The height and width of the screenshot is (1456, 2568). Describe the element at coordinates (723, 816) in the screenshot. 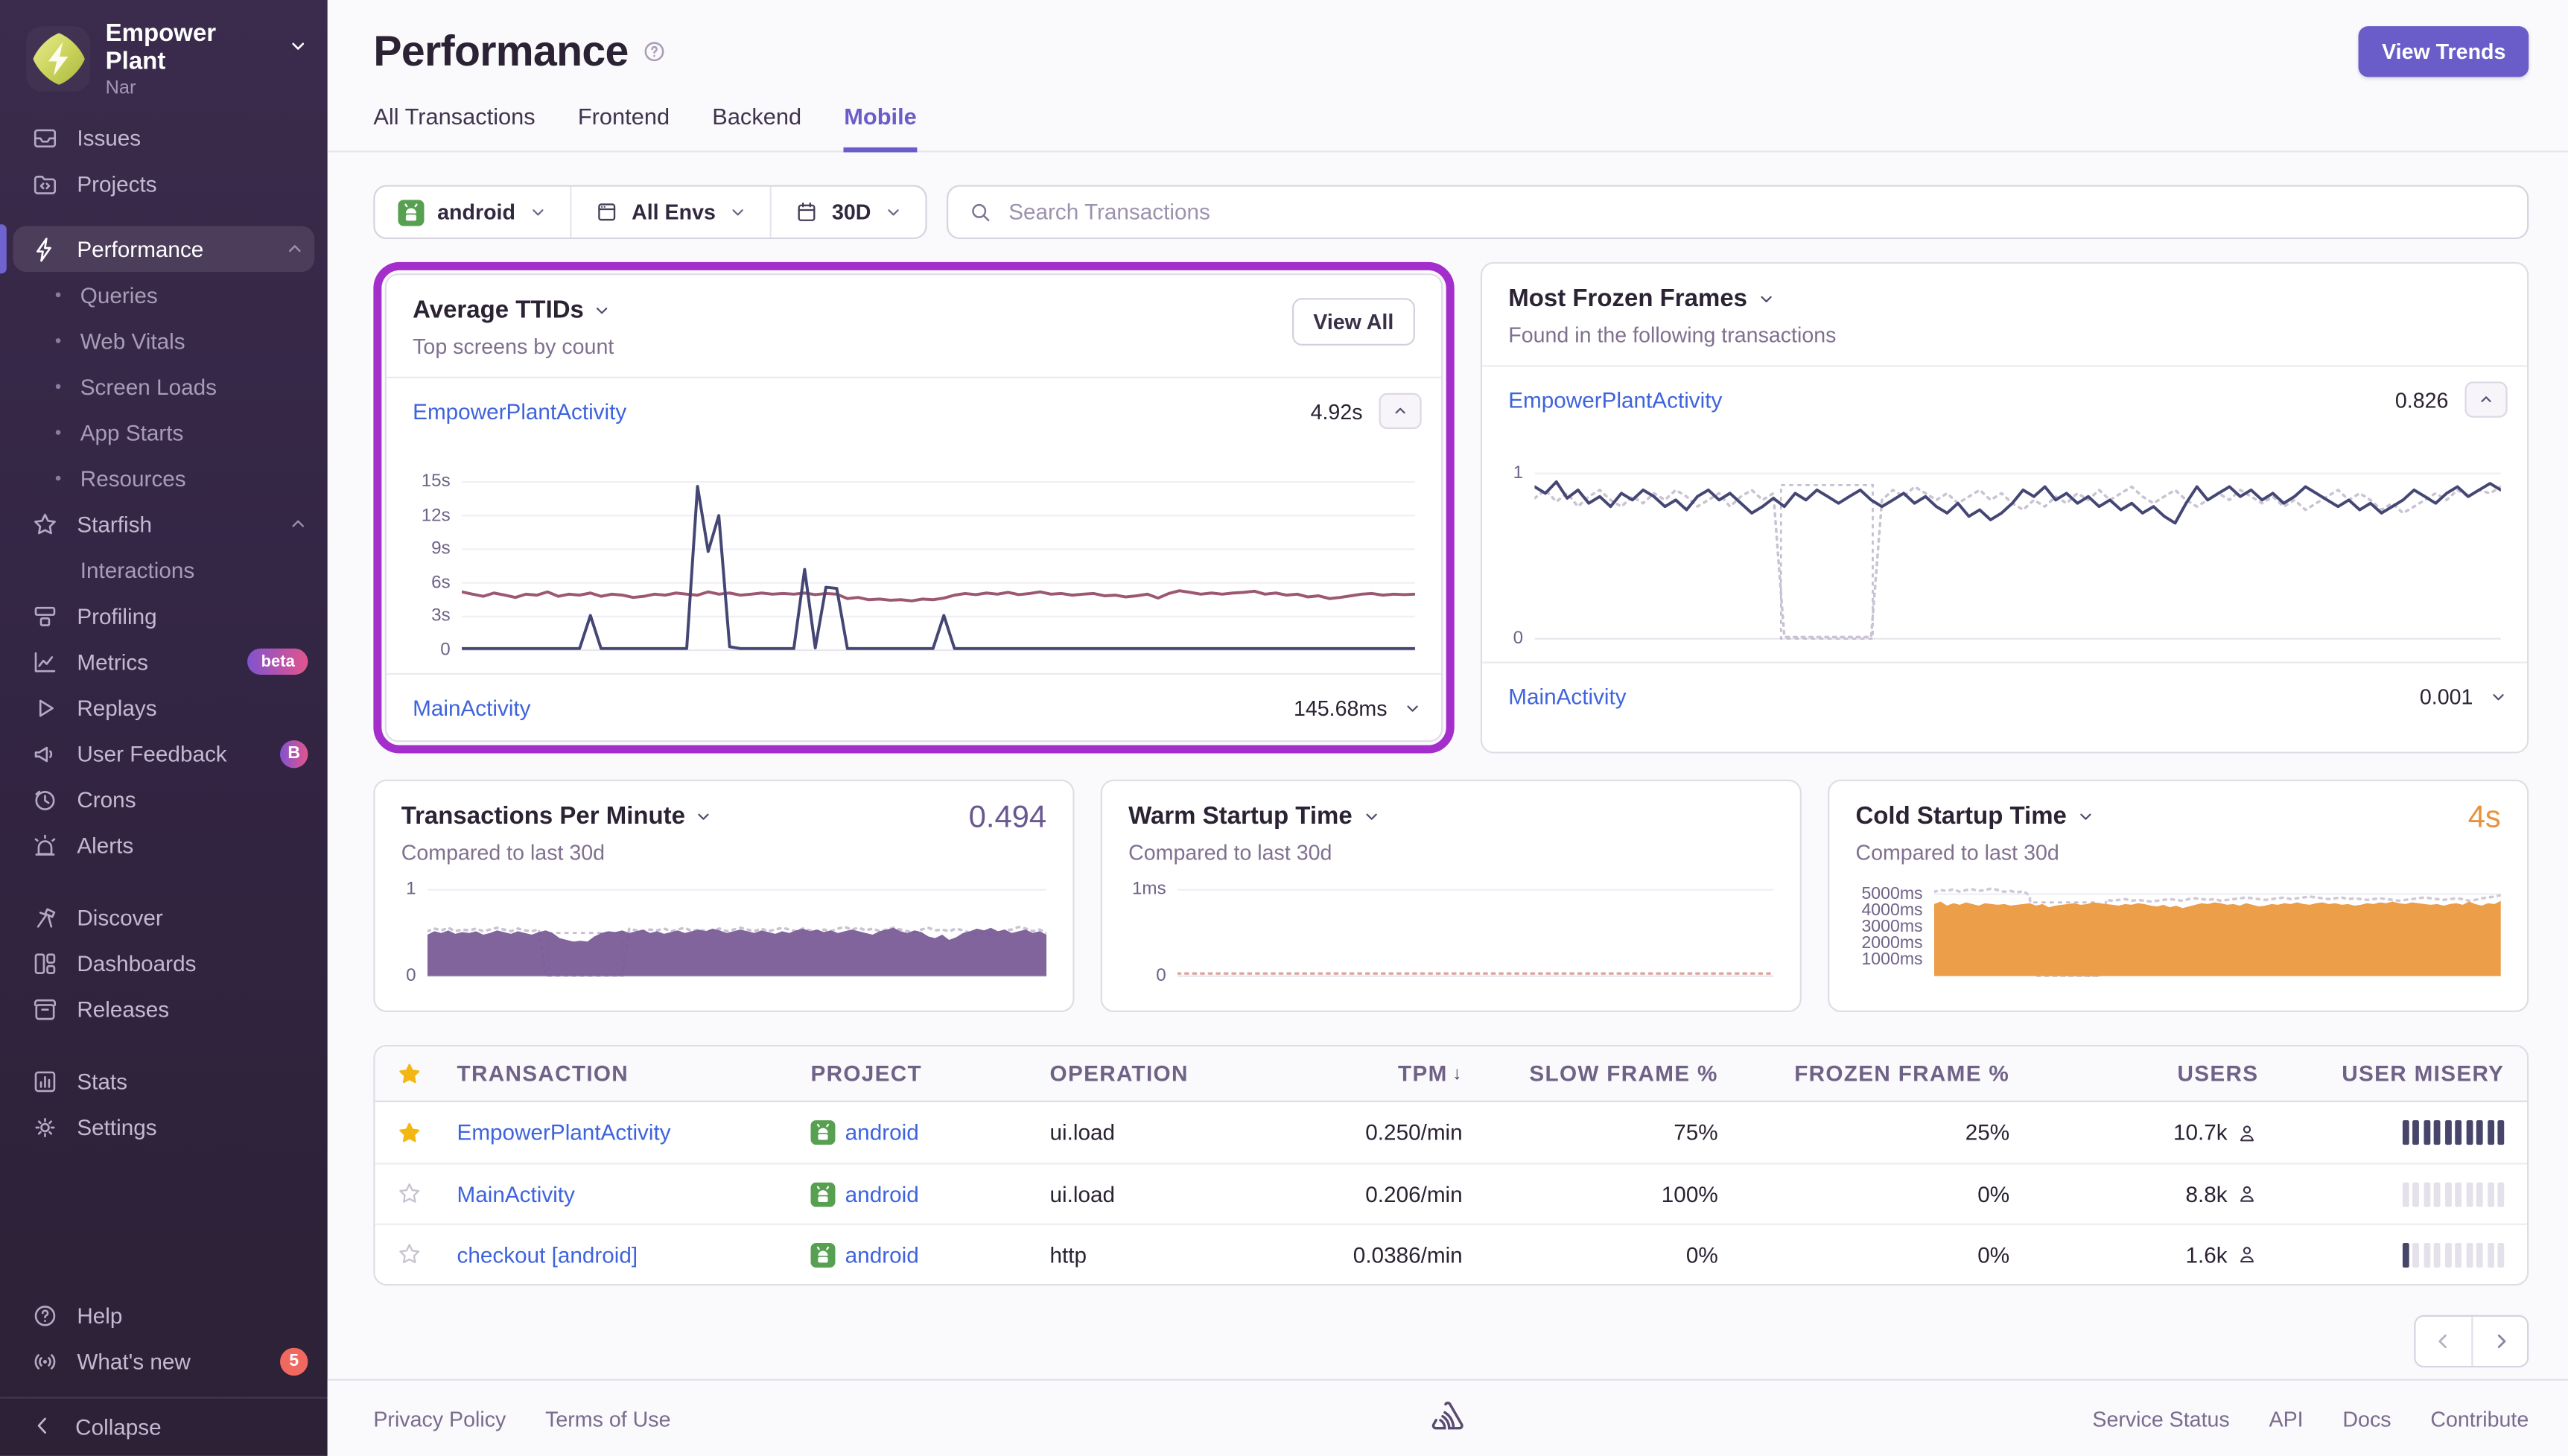

I see `tpm-title: Transactions Per Minute` at that location.